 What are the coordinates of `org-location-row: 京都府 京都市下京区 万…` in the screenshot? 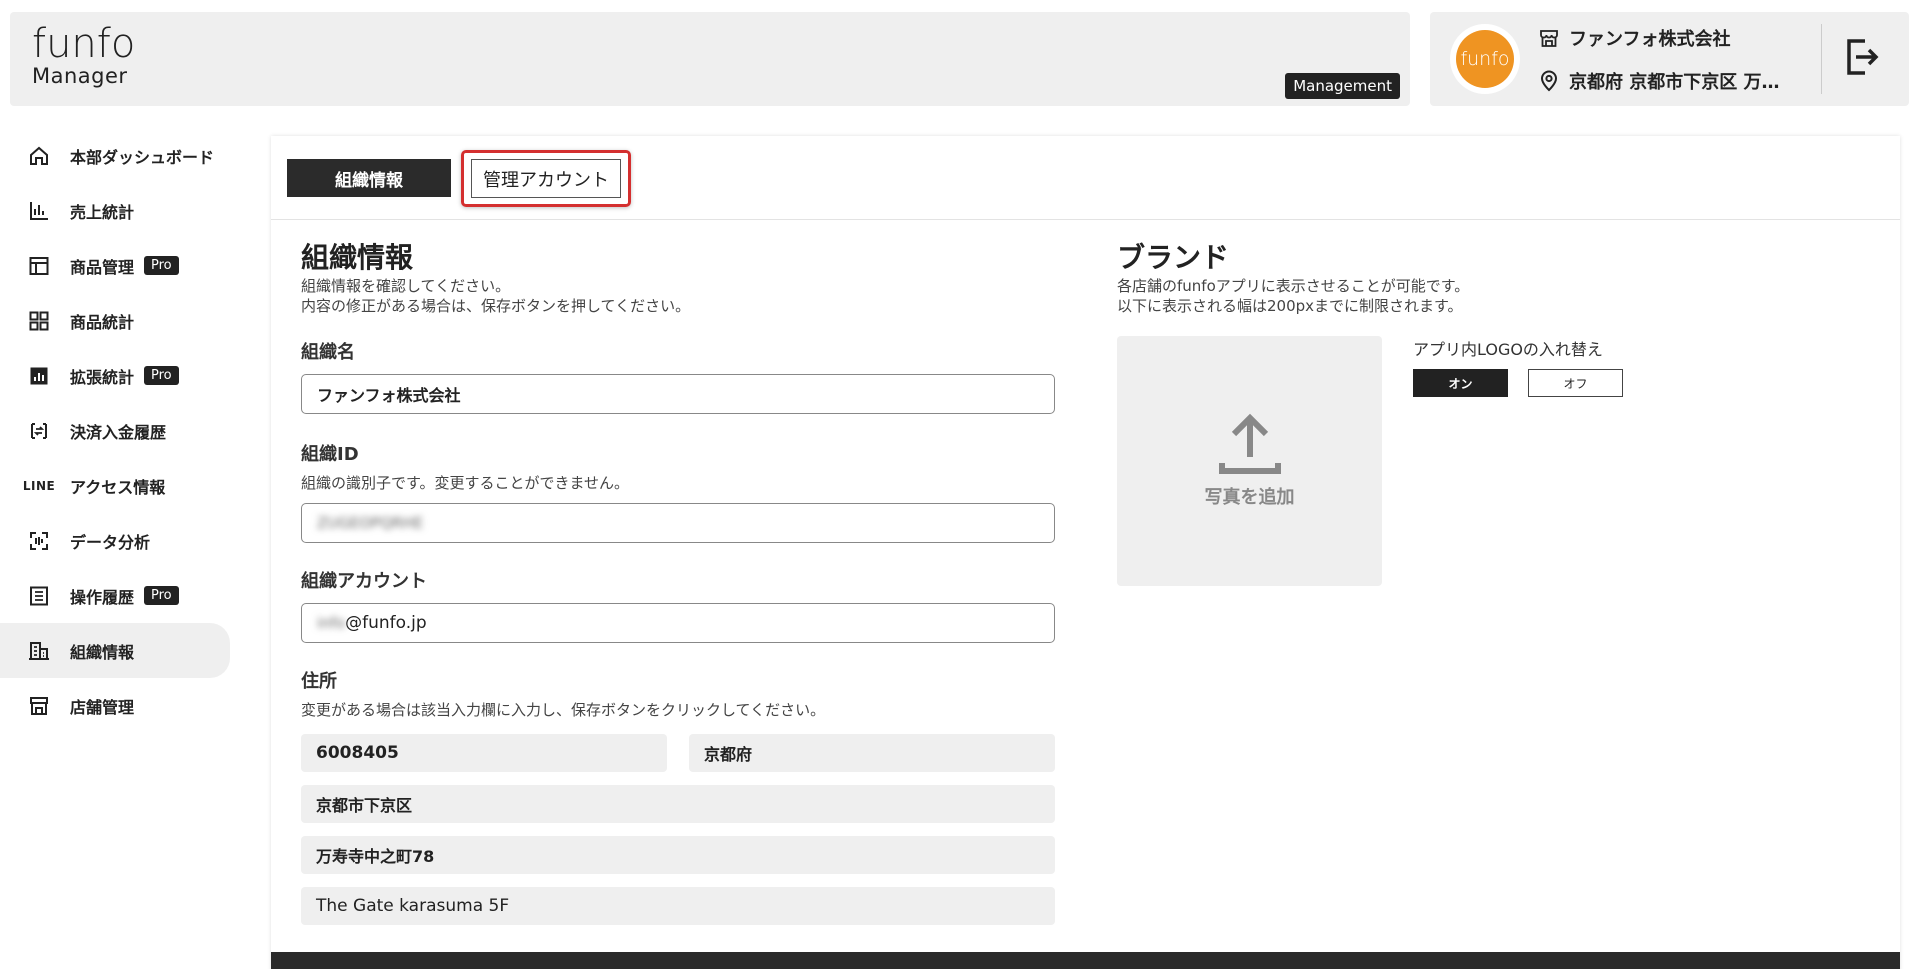 It's located at (1659, 81).